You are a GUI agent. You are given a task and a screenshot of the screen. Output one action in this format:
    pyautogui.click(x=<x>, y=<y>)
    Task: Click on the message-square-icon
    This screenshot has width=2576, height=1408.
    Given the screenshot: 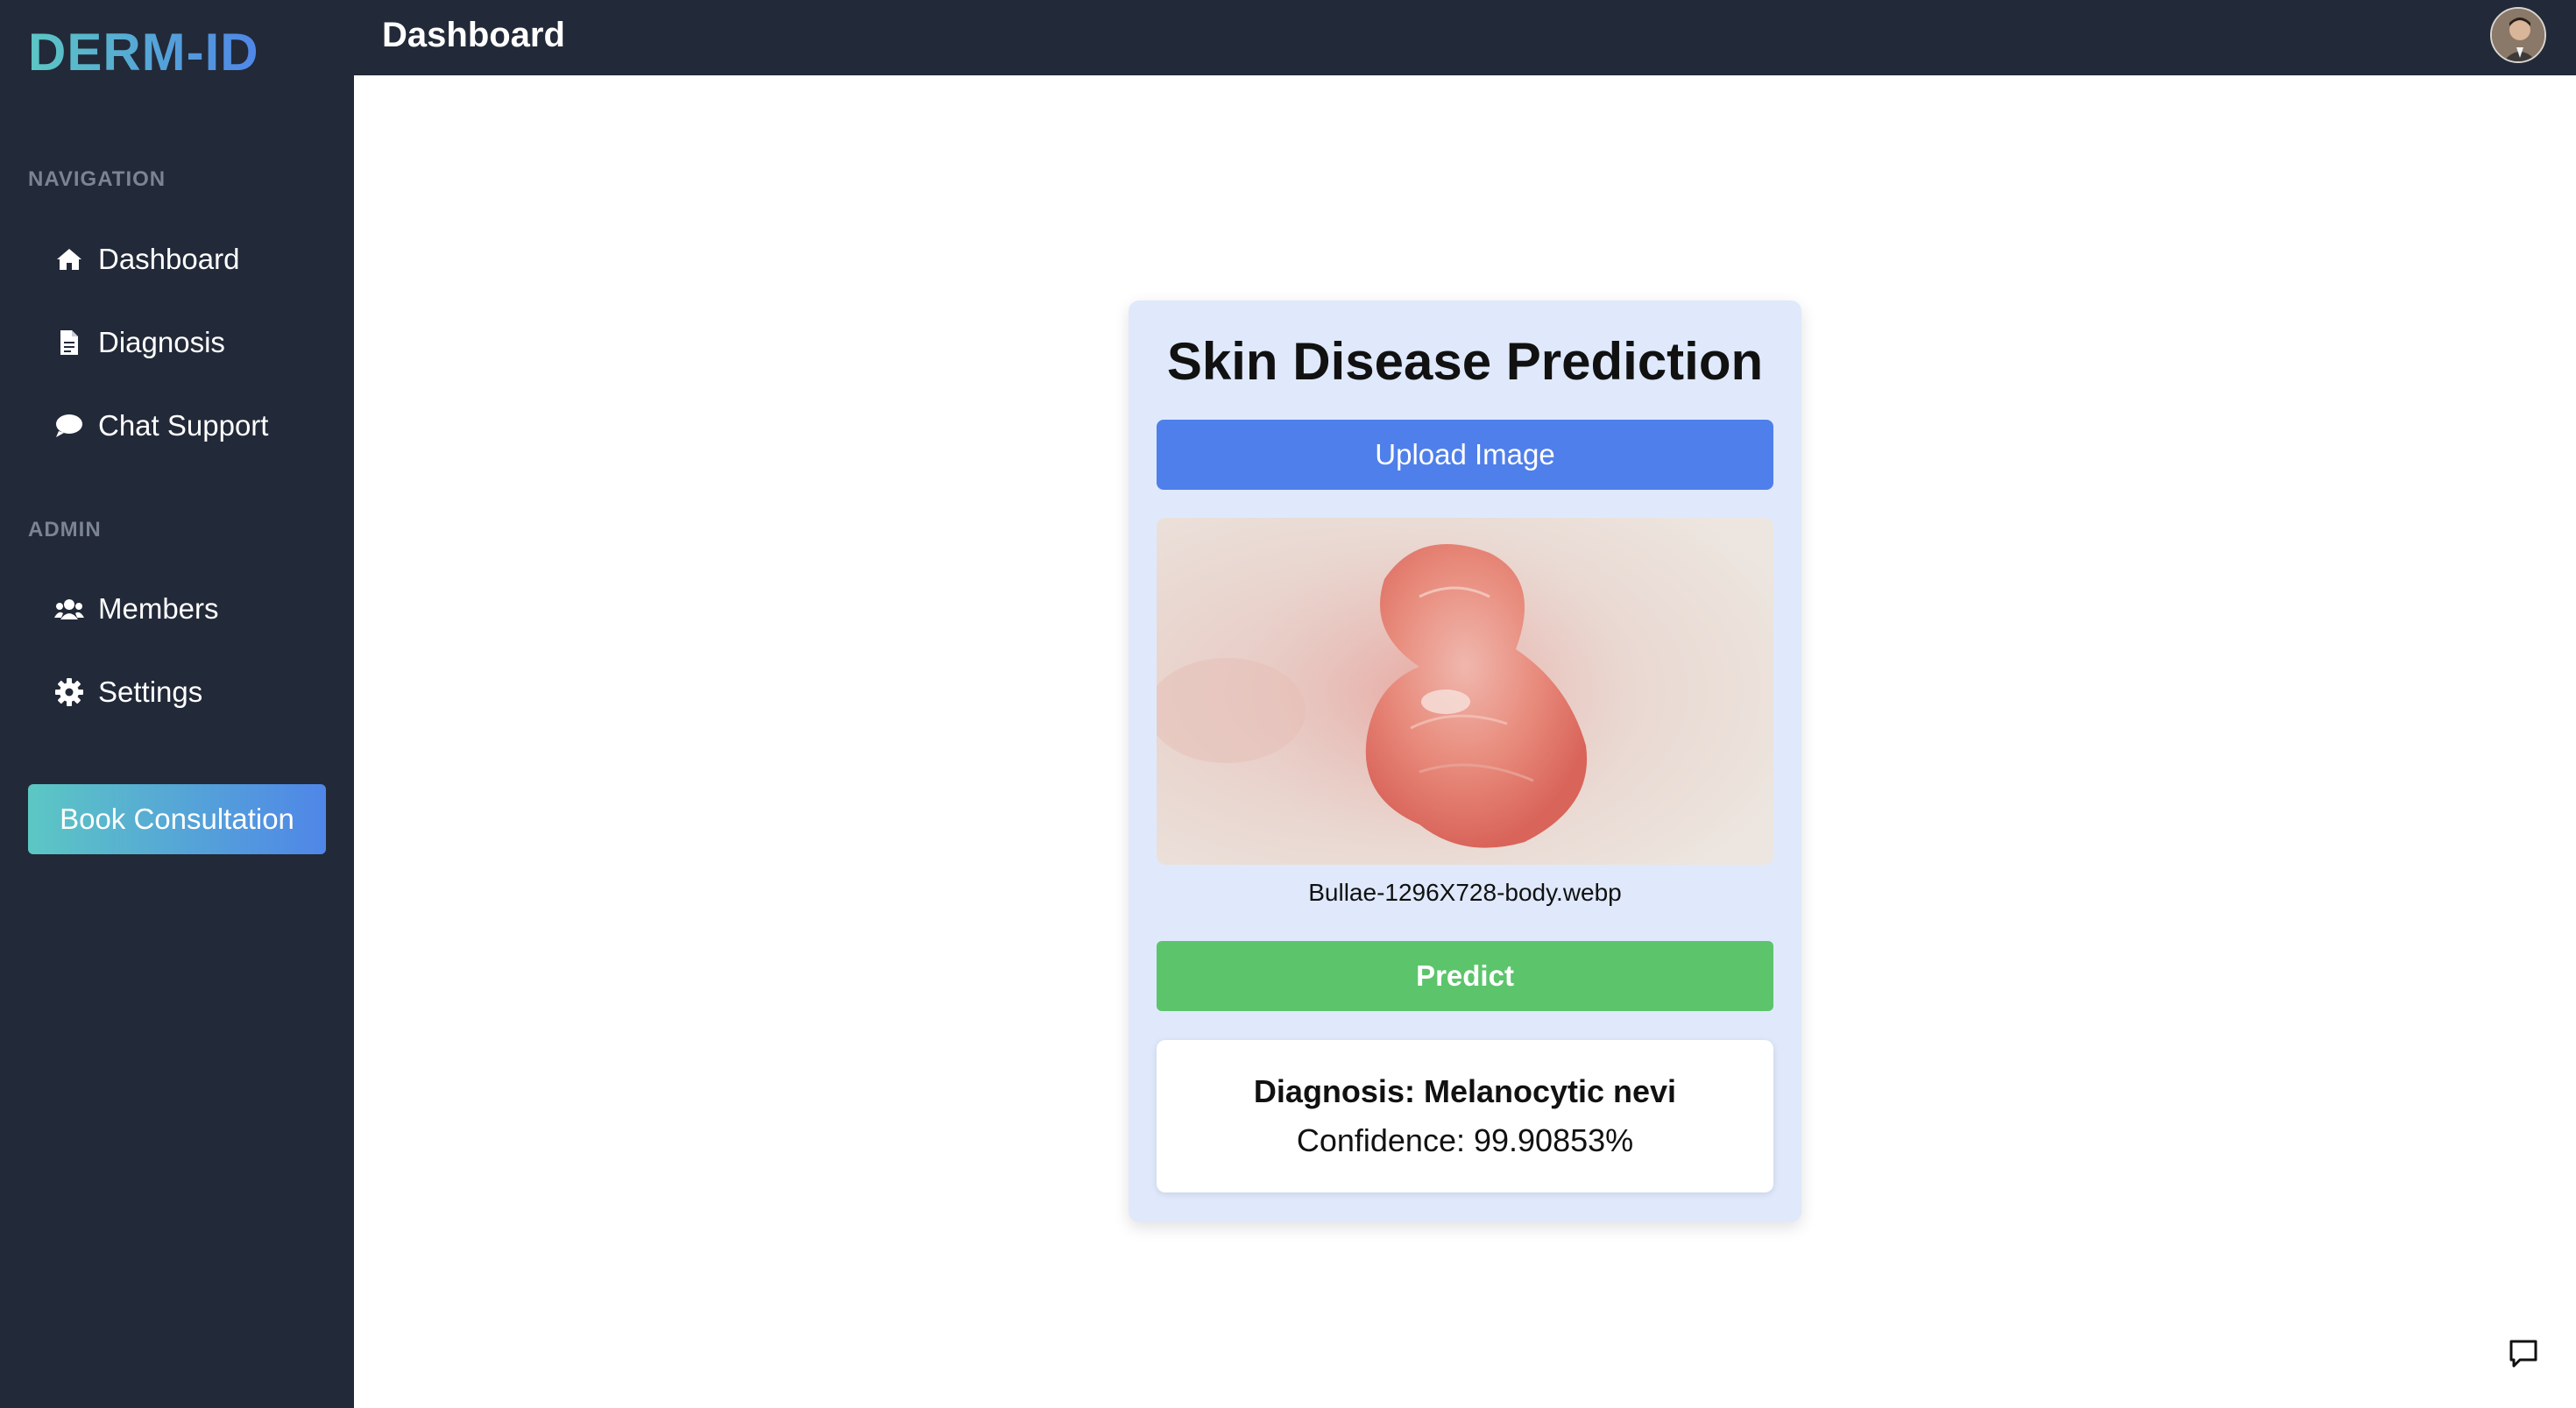 What is the action you would take?
    pyautogui.click(x=2523, y=1356)
    